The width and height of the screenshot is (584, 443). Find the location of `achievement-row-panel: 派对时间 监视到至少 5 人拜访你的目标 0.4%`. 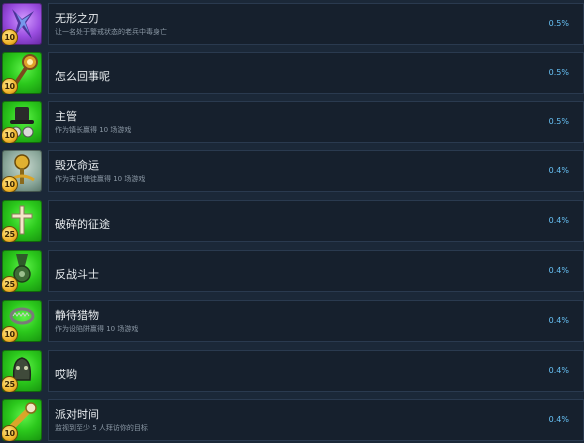

achievement-row-panel: 派对时间 监视到至少 5 人拜访你的目标 0.4% is located at coordinates (316, 420).